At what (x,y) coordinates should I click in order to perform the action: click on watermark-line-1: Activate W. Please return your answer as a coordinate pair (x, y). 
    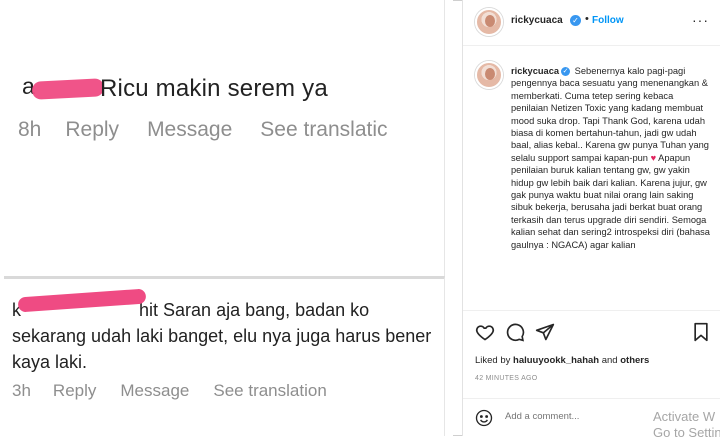
    Looking at the image, I should click on (684, 416).